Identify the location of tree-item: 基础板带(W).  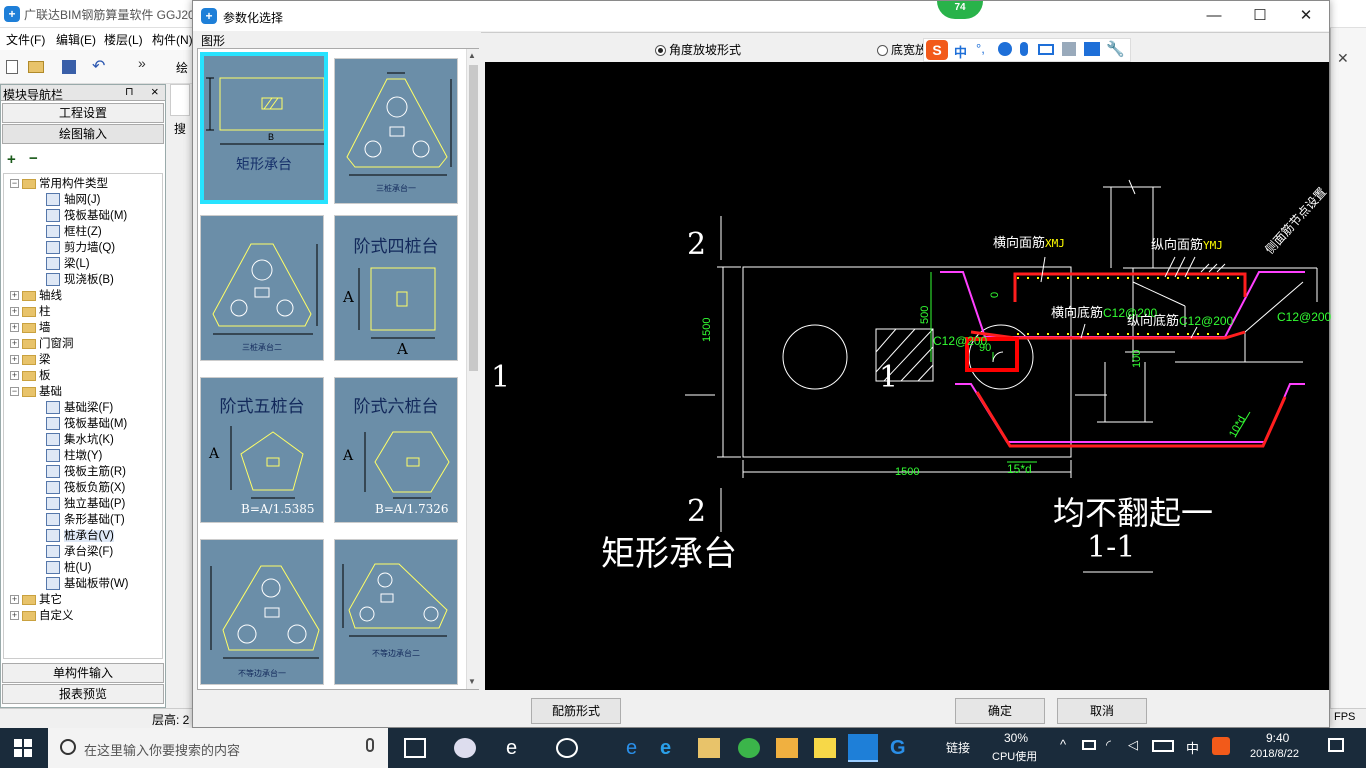
(87, 584).